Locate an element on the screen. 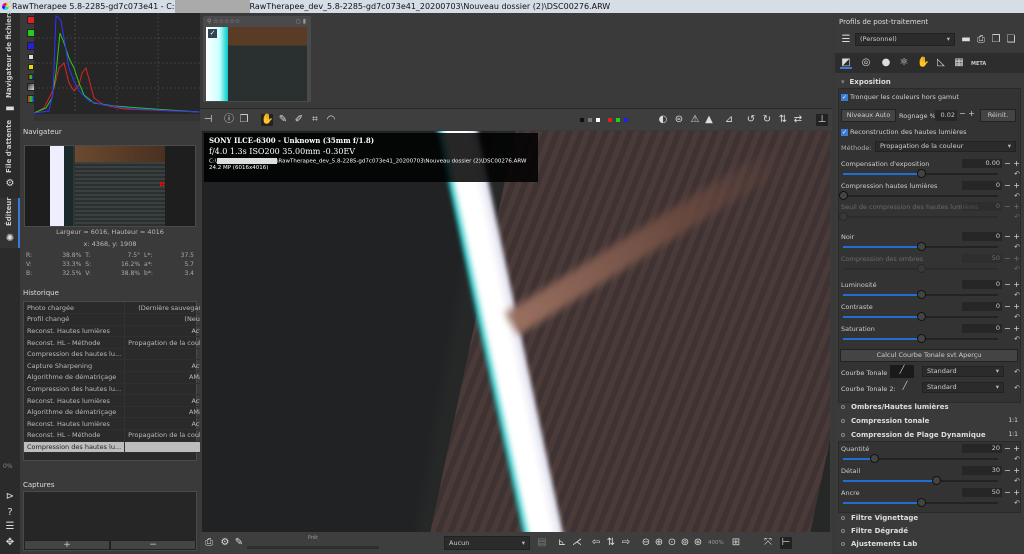 Image resolution: width=1024 pixels, height=554 pixels. slider-5-value-input: 0 is located at coordinates (982, 284).